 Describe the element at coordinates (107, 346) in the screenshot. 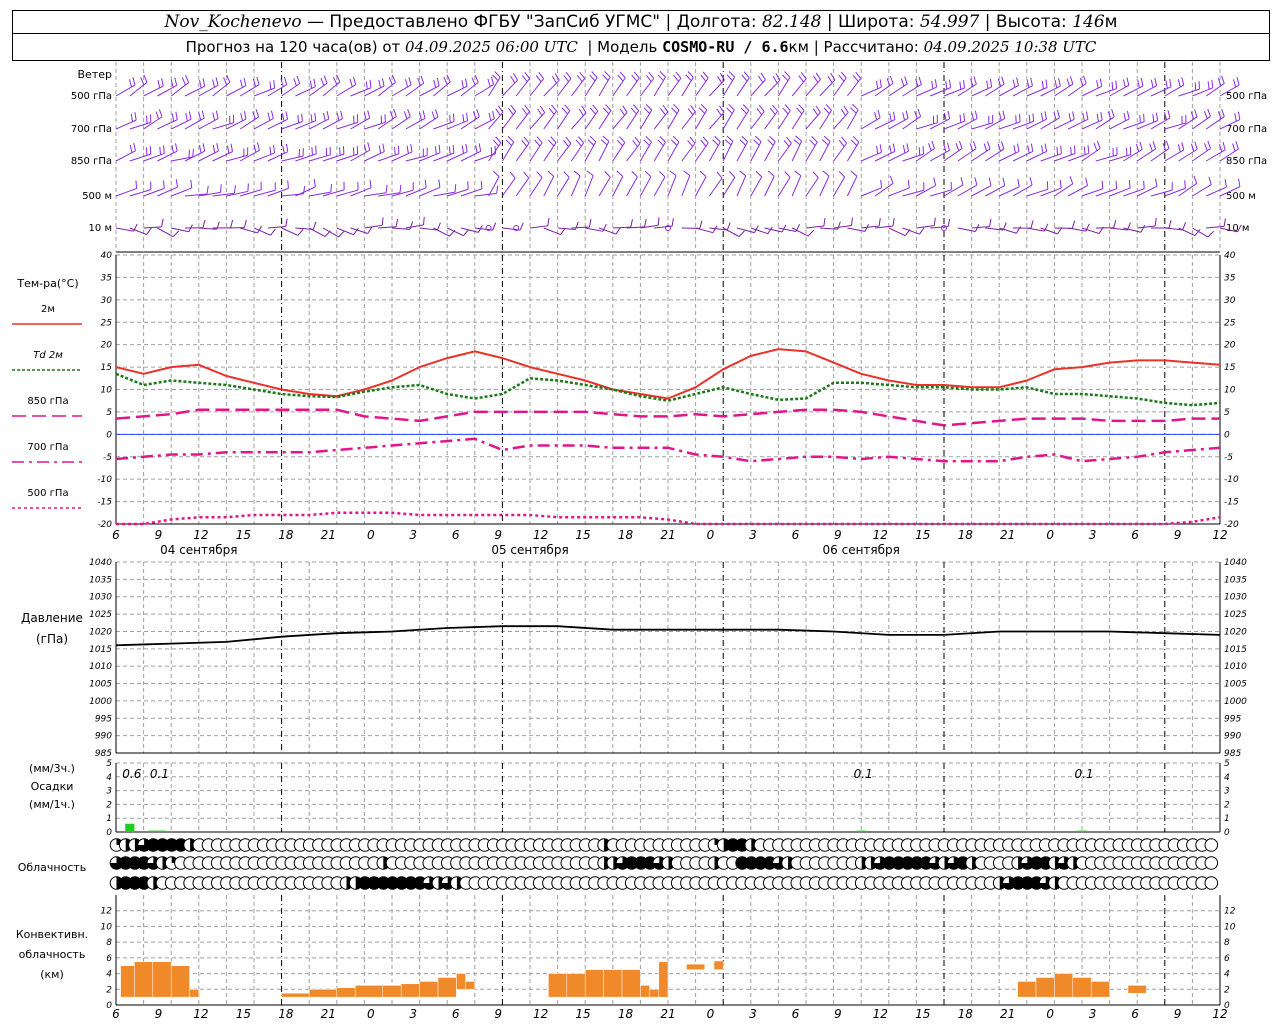

I see `temp-ytick-left: 20` at that location.